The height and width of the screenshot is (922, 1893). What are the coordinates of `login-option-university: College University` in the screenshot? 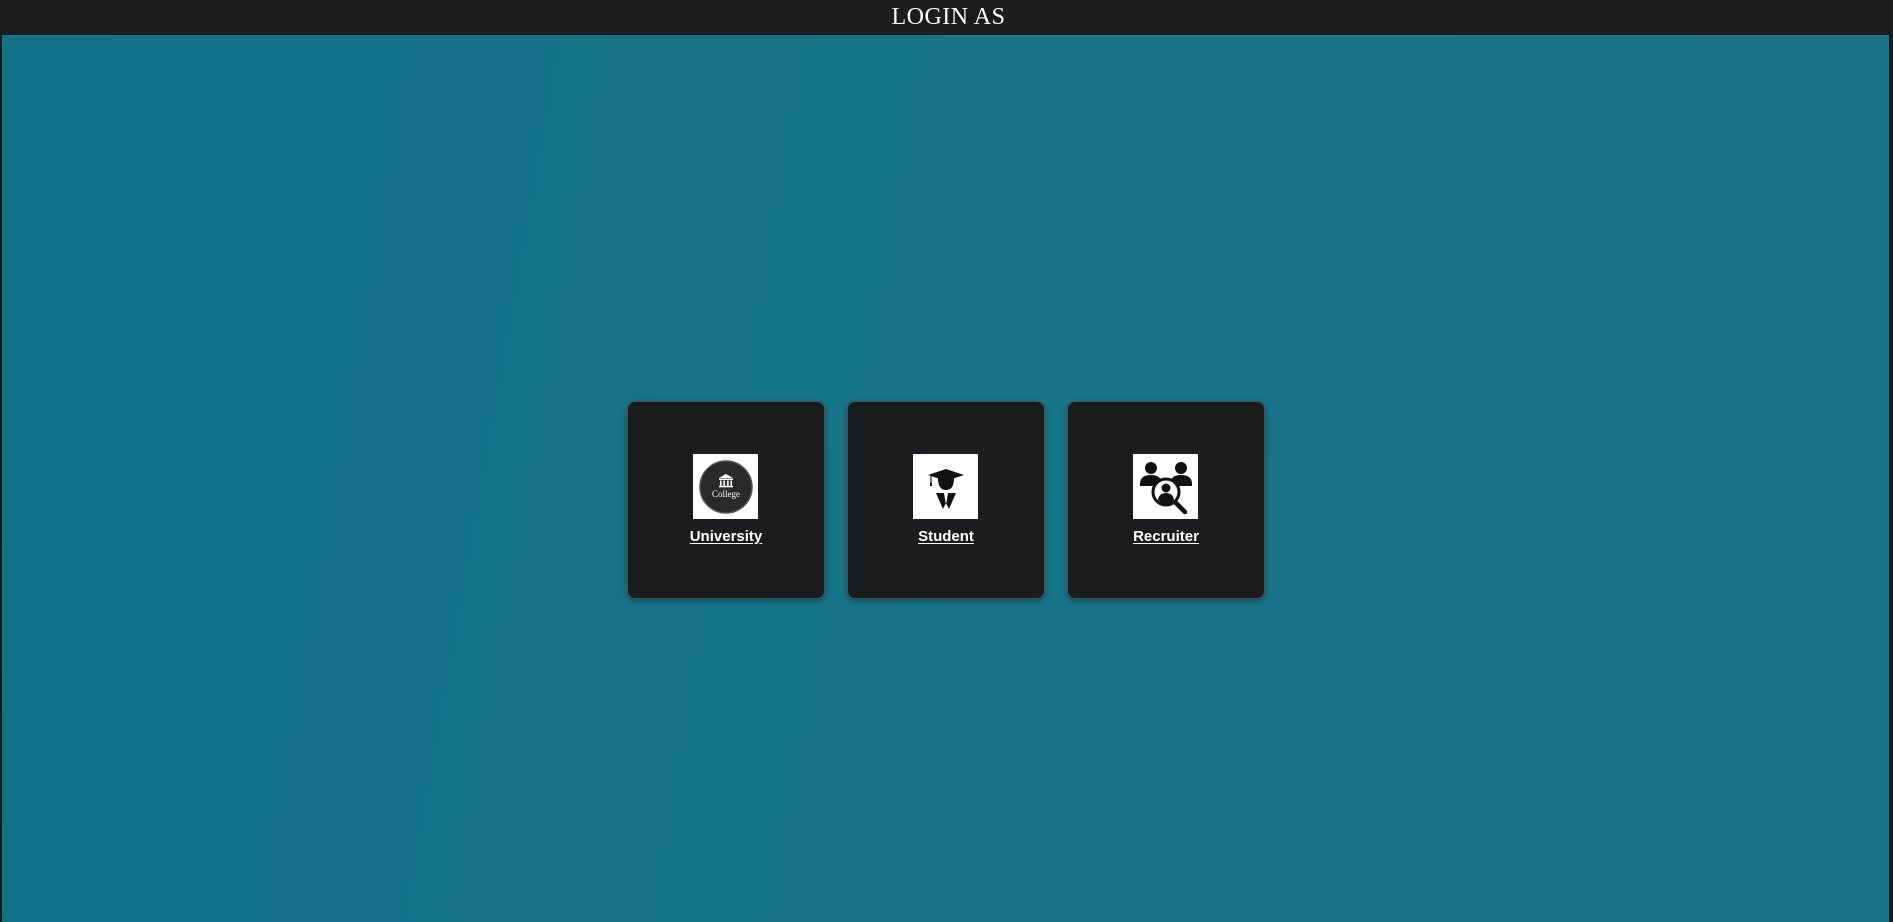 It's located at (726, 500).